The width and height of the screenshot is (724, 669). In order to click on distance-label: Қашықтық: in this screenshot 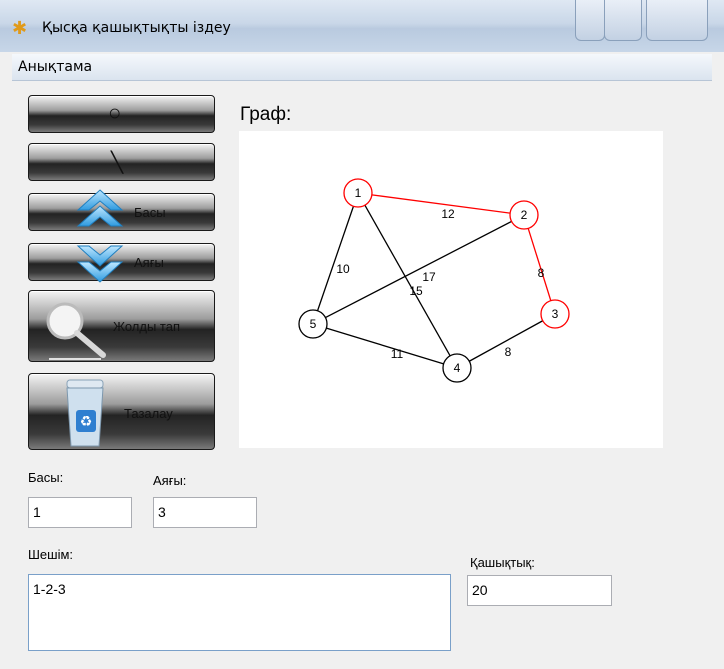, I will do `click(502, 562)`.